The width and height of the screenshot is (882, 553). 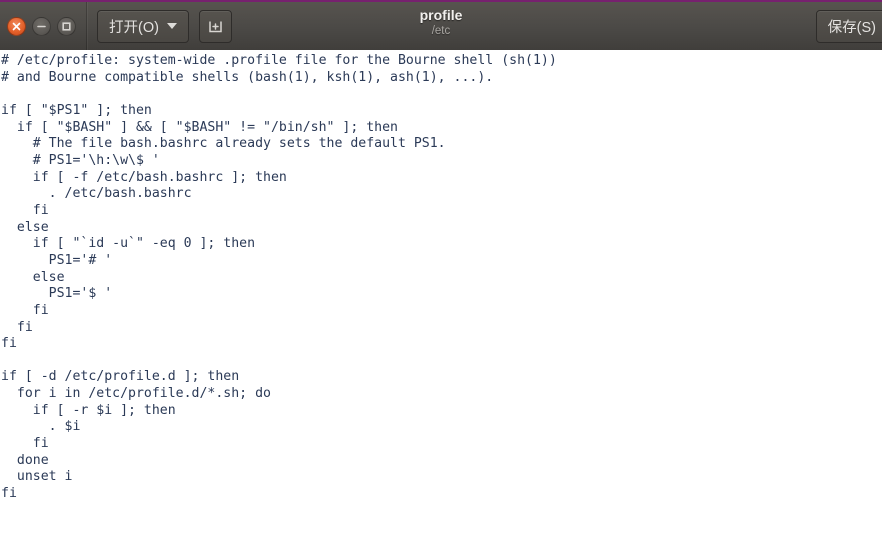 What do you see at coordinates (134, 27) in the screenshot?
I see `open-file-label: 打开(O)` at bounding box center [134, 27].